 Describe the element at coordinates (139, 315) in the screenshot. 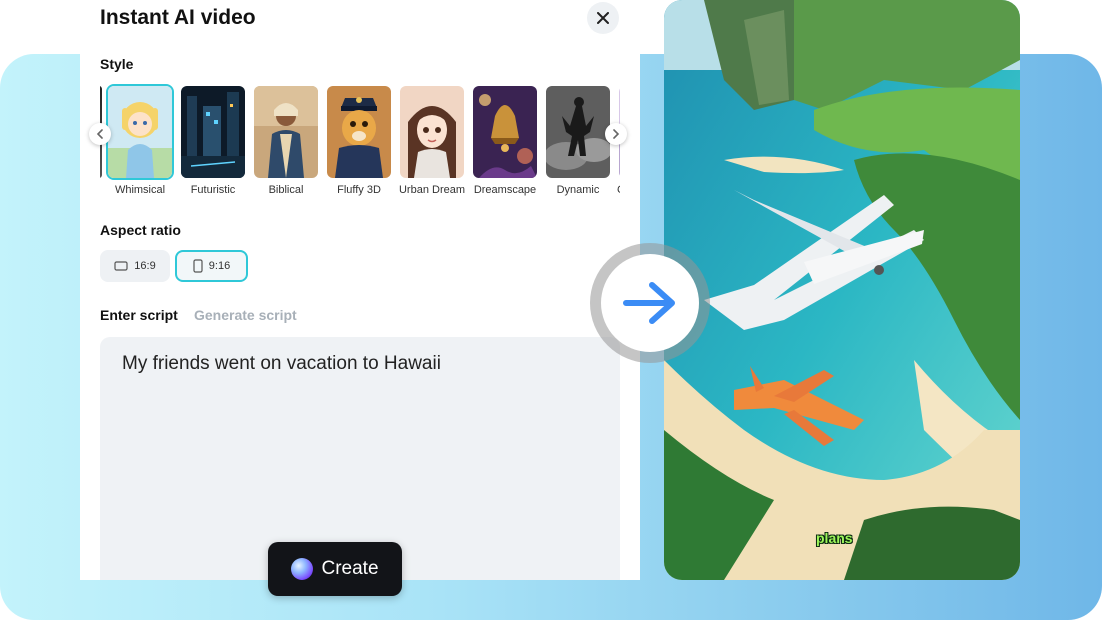

I see `tab-enter-script: Enter script` at that location.